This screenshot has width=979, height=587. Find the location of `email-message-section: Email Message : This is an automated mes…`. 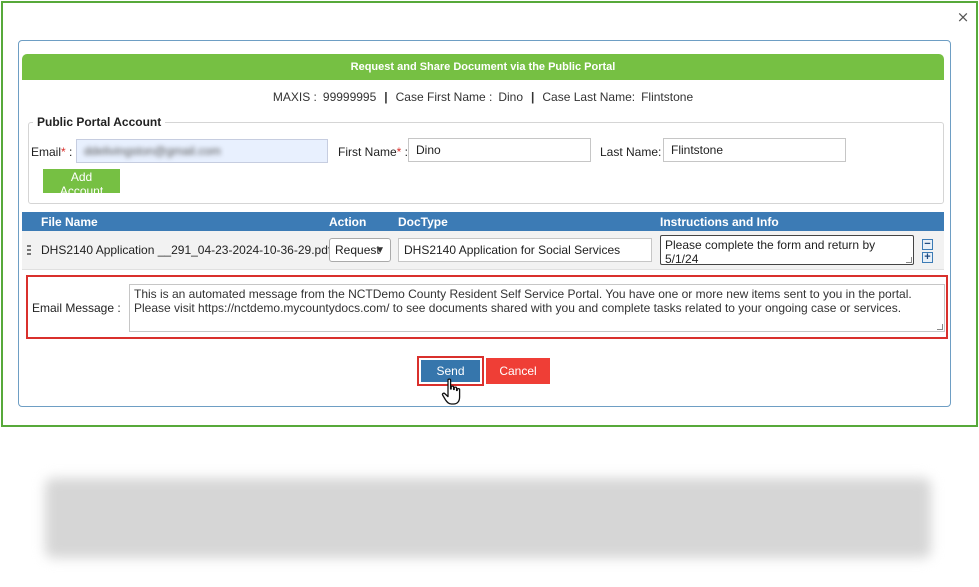

email-message-section: Email Message : This is an automated mes… is located at coordinates (487, 307).